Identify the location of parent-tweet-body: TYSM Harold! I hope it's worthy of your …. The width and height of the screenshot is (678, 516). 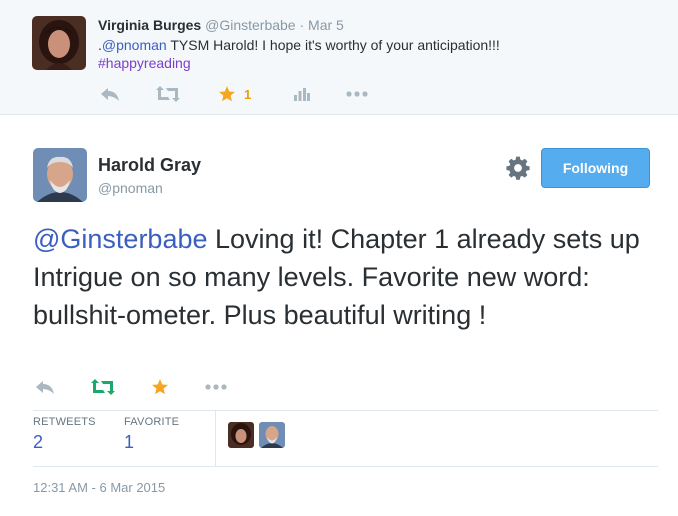
(333, 45).